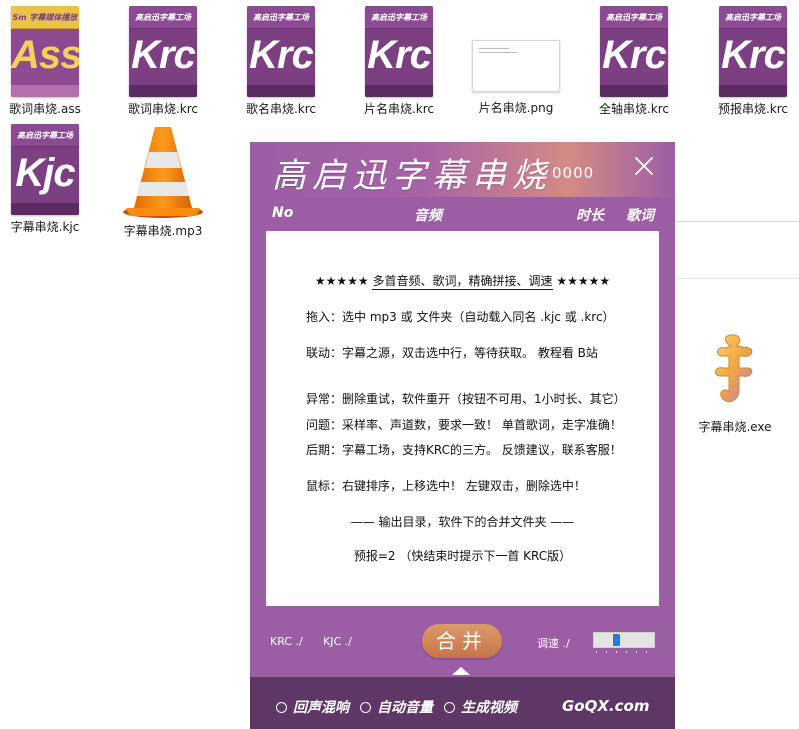  What do you see at coordinates (464, 425) in the screenshot?
I see `info-line: 问题：采样率、声道数，要求一致！ 单首歌词，走字准确！` at bounding box center [464, 425].